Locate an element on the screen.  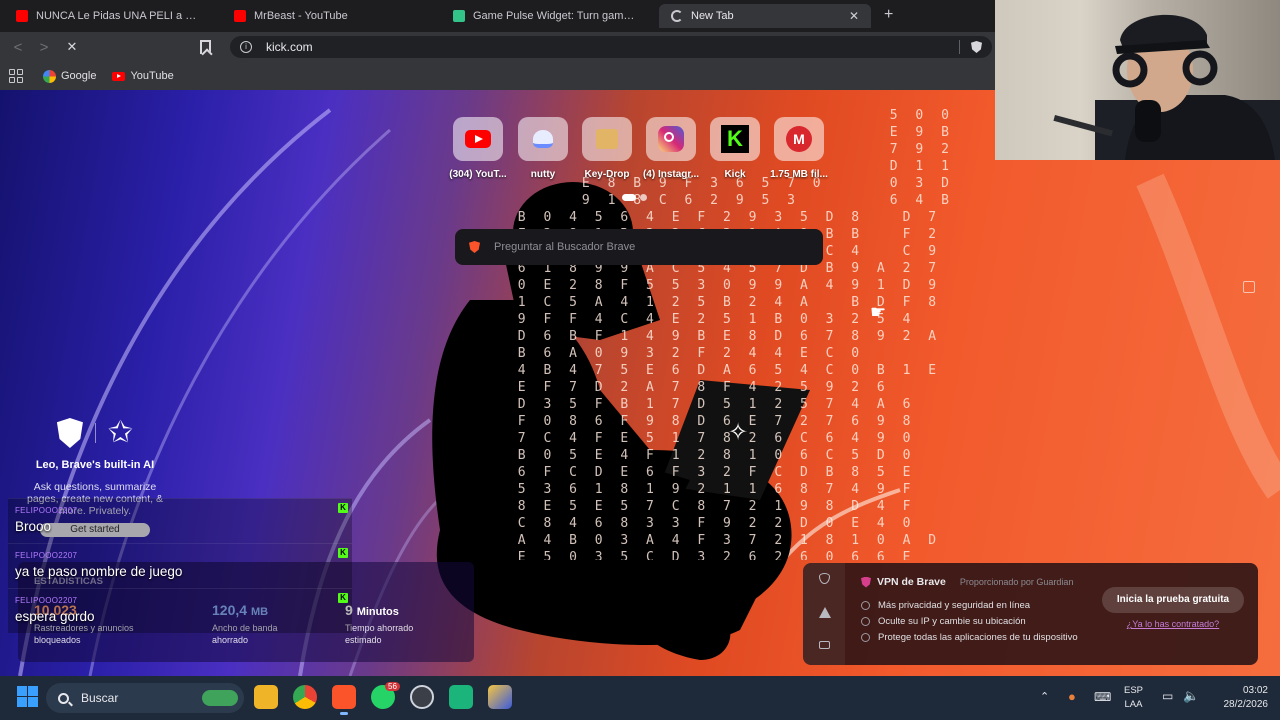
tab-mrbeast: MrBeast - YouTube is located at coordinates (329, 16).